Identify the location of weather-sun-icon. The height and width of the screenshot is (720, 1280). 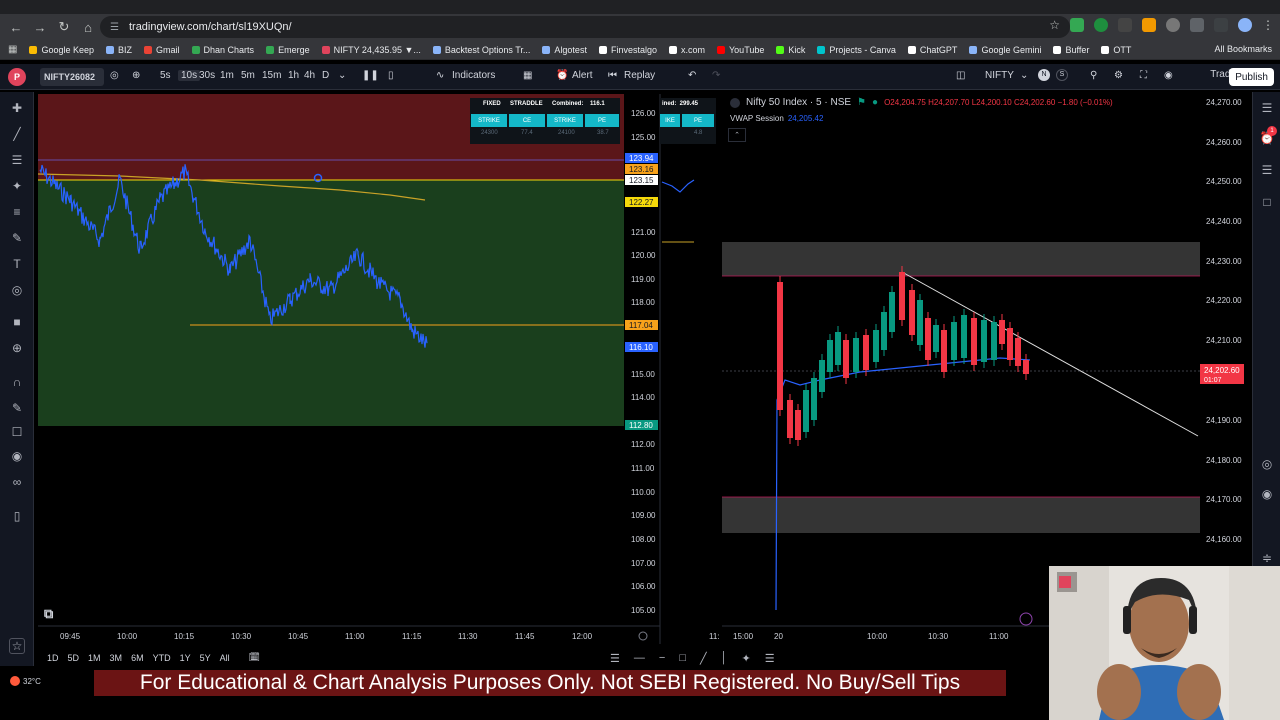
(15, 681).